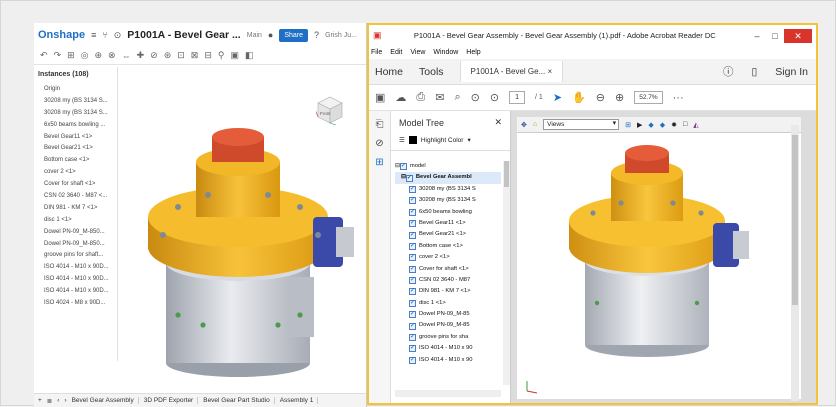  I want to click on fastened-mate-icon: ⊕, so click(99, 55).